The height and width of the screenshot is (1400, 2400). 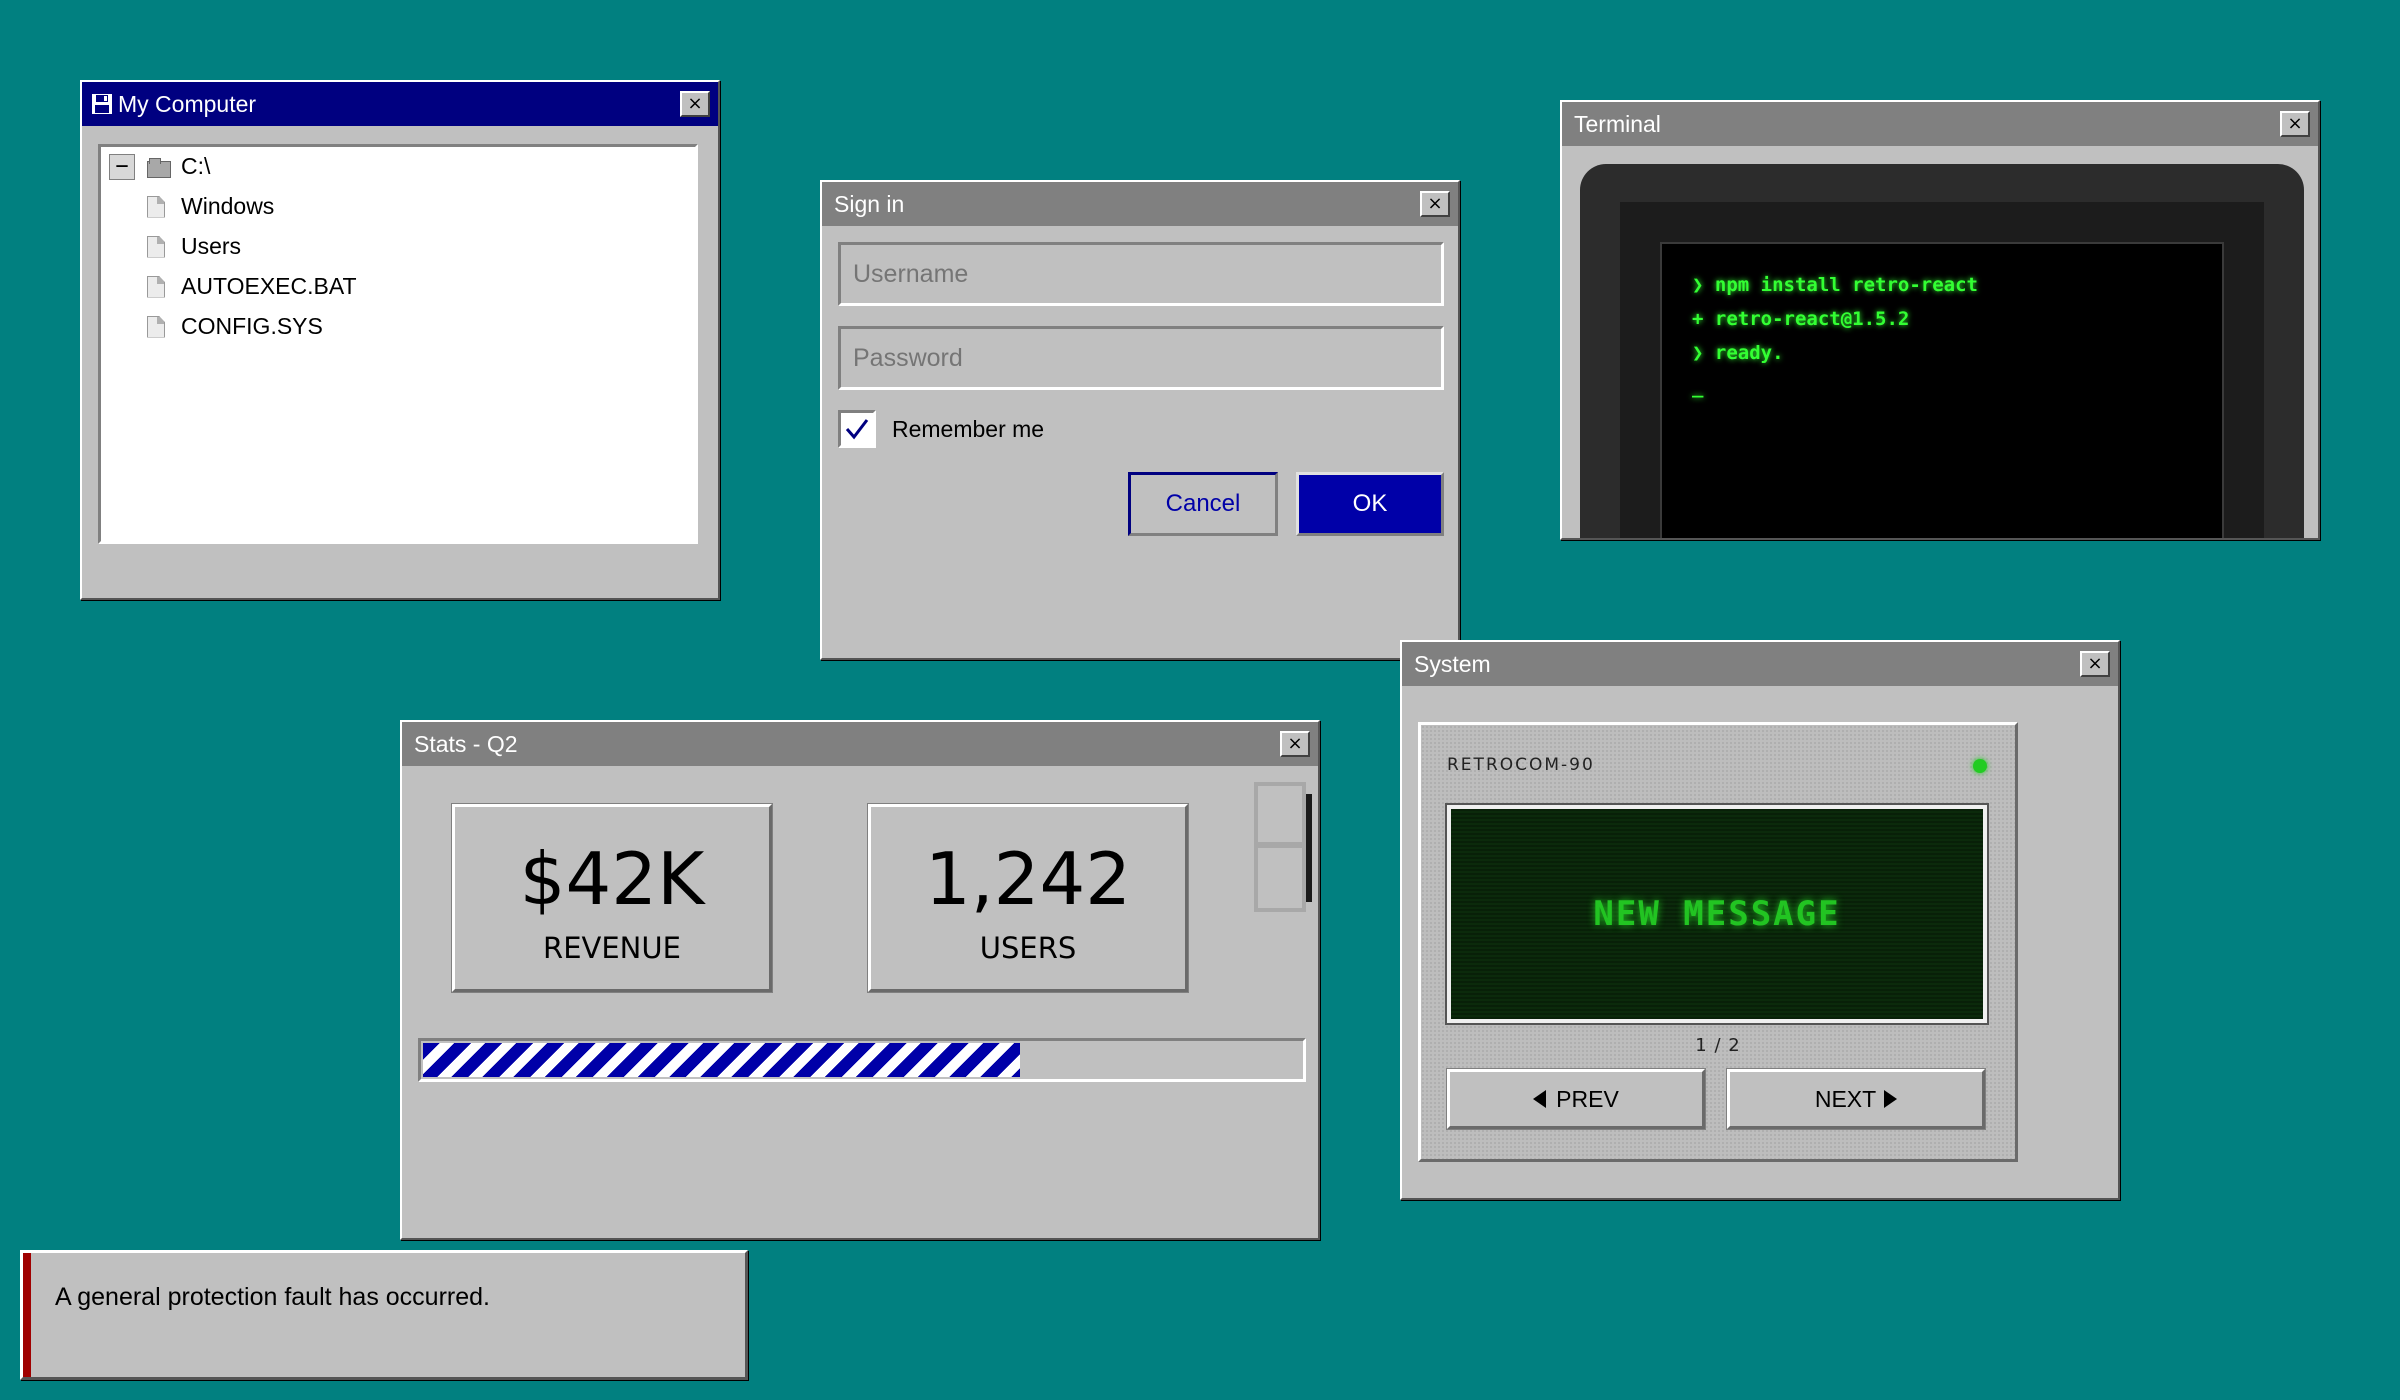 I want to click on device-screen: NEW MESSAGE, so click(x=1717, y=914).